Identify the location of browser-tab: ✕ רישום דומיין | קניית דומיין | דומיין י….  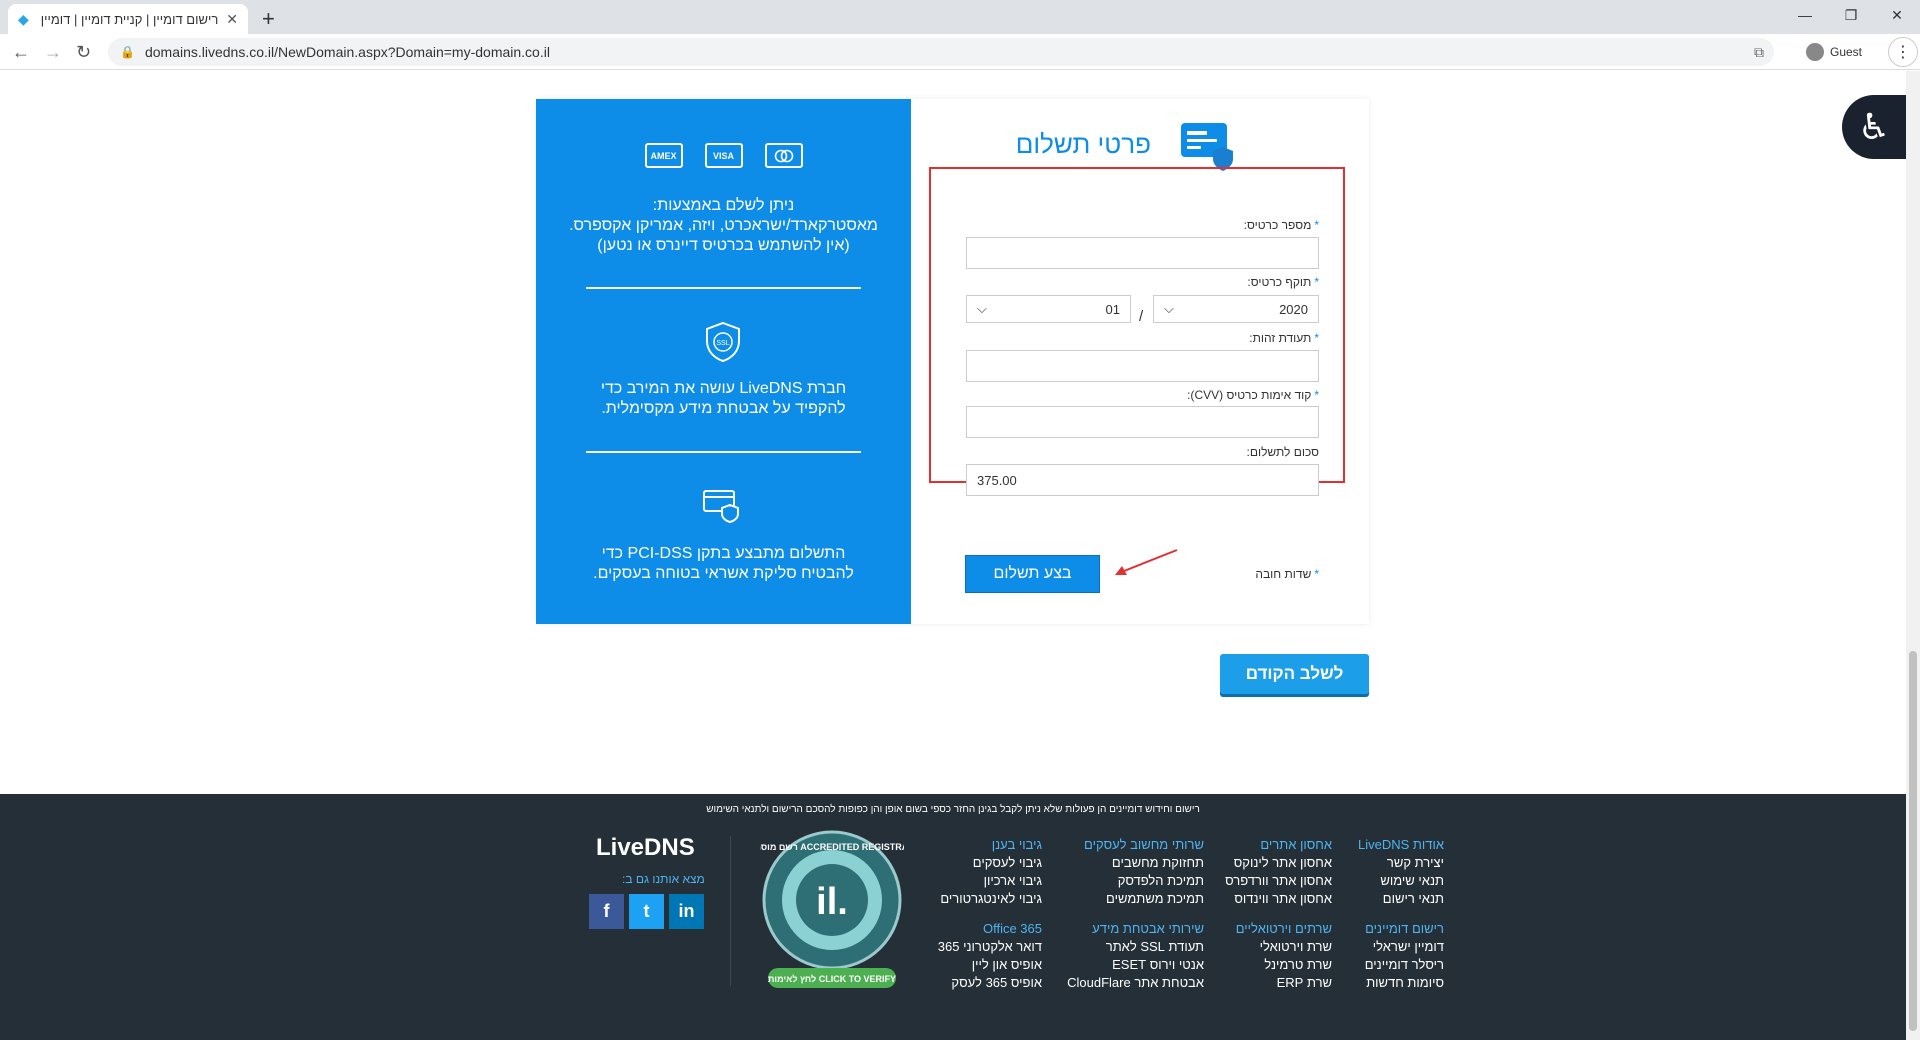
(128, 19).